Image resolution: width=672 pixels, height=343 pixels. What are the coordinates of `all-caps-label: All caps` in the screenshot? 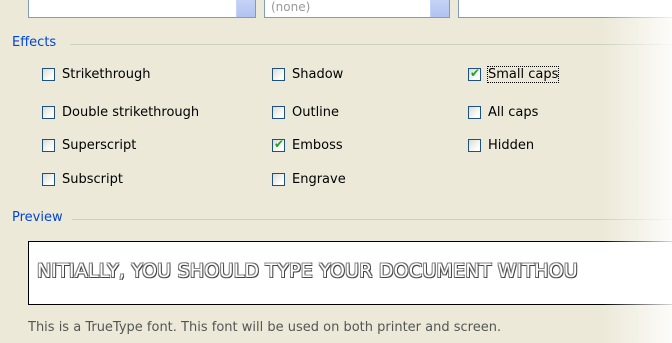 It's located at (513, 112).